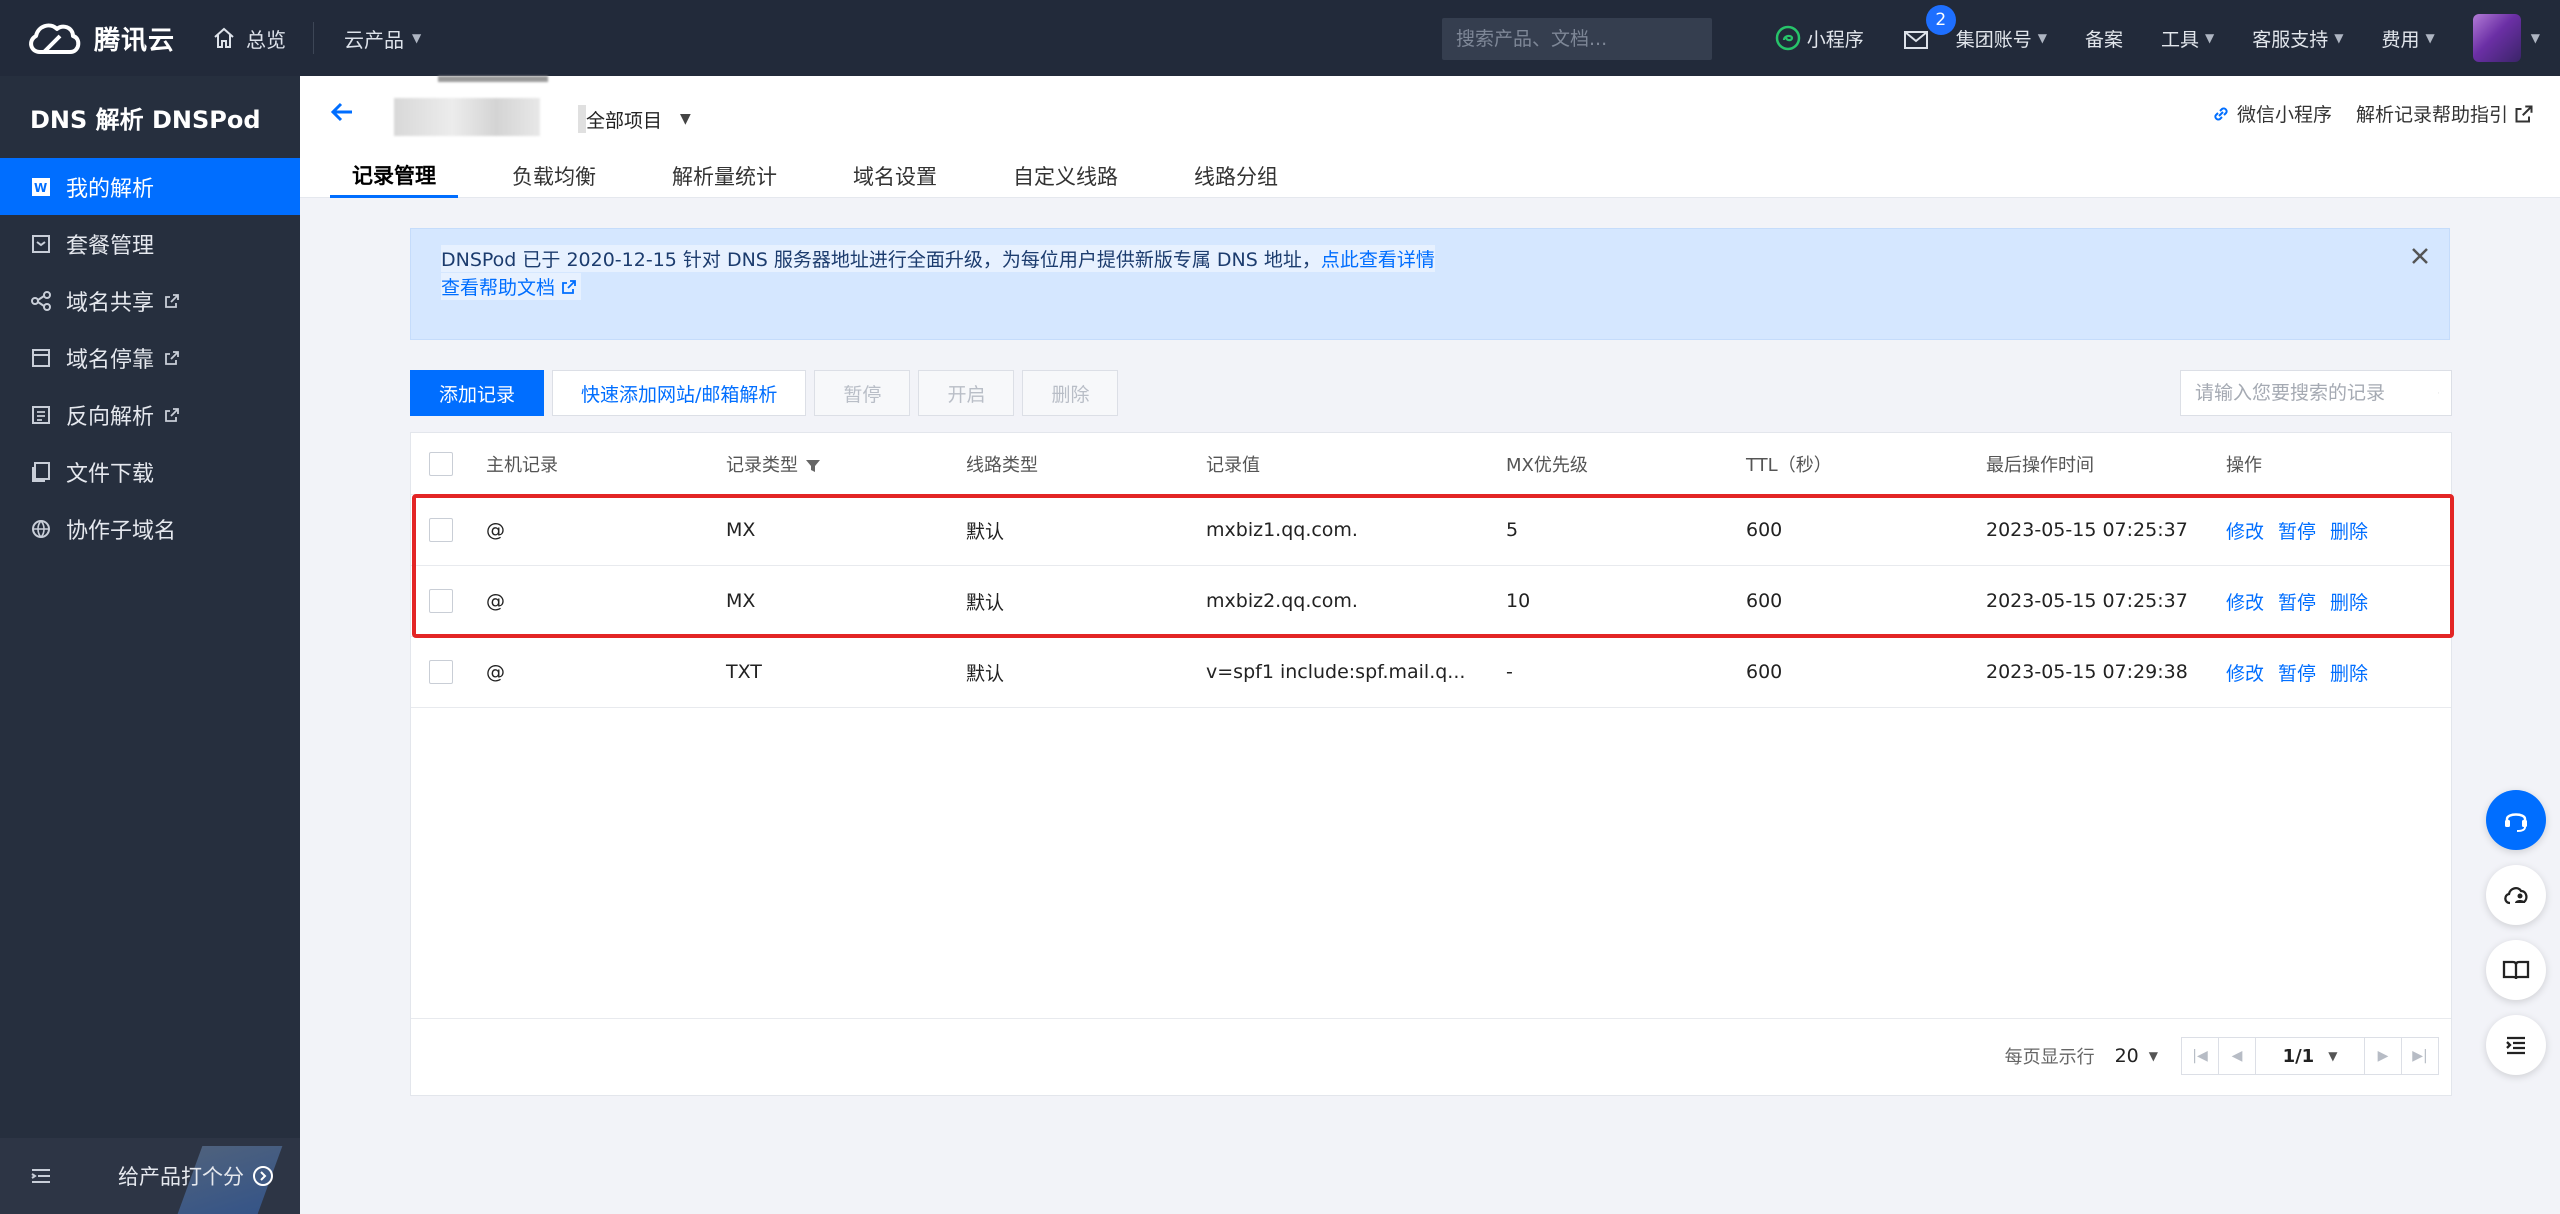  What do you see at coordinates (342, 112) in the screenshot?
I see `back-arrow-icon` at bounding box center [342, 112].